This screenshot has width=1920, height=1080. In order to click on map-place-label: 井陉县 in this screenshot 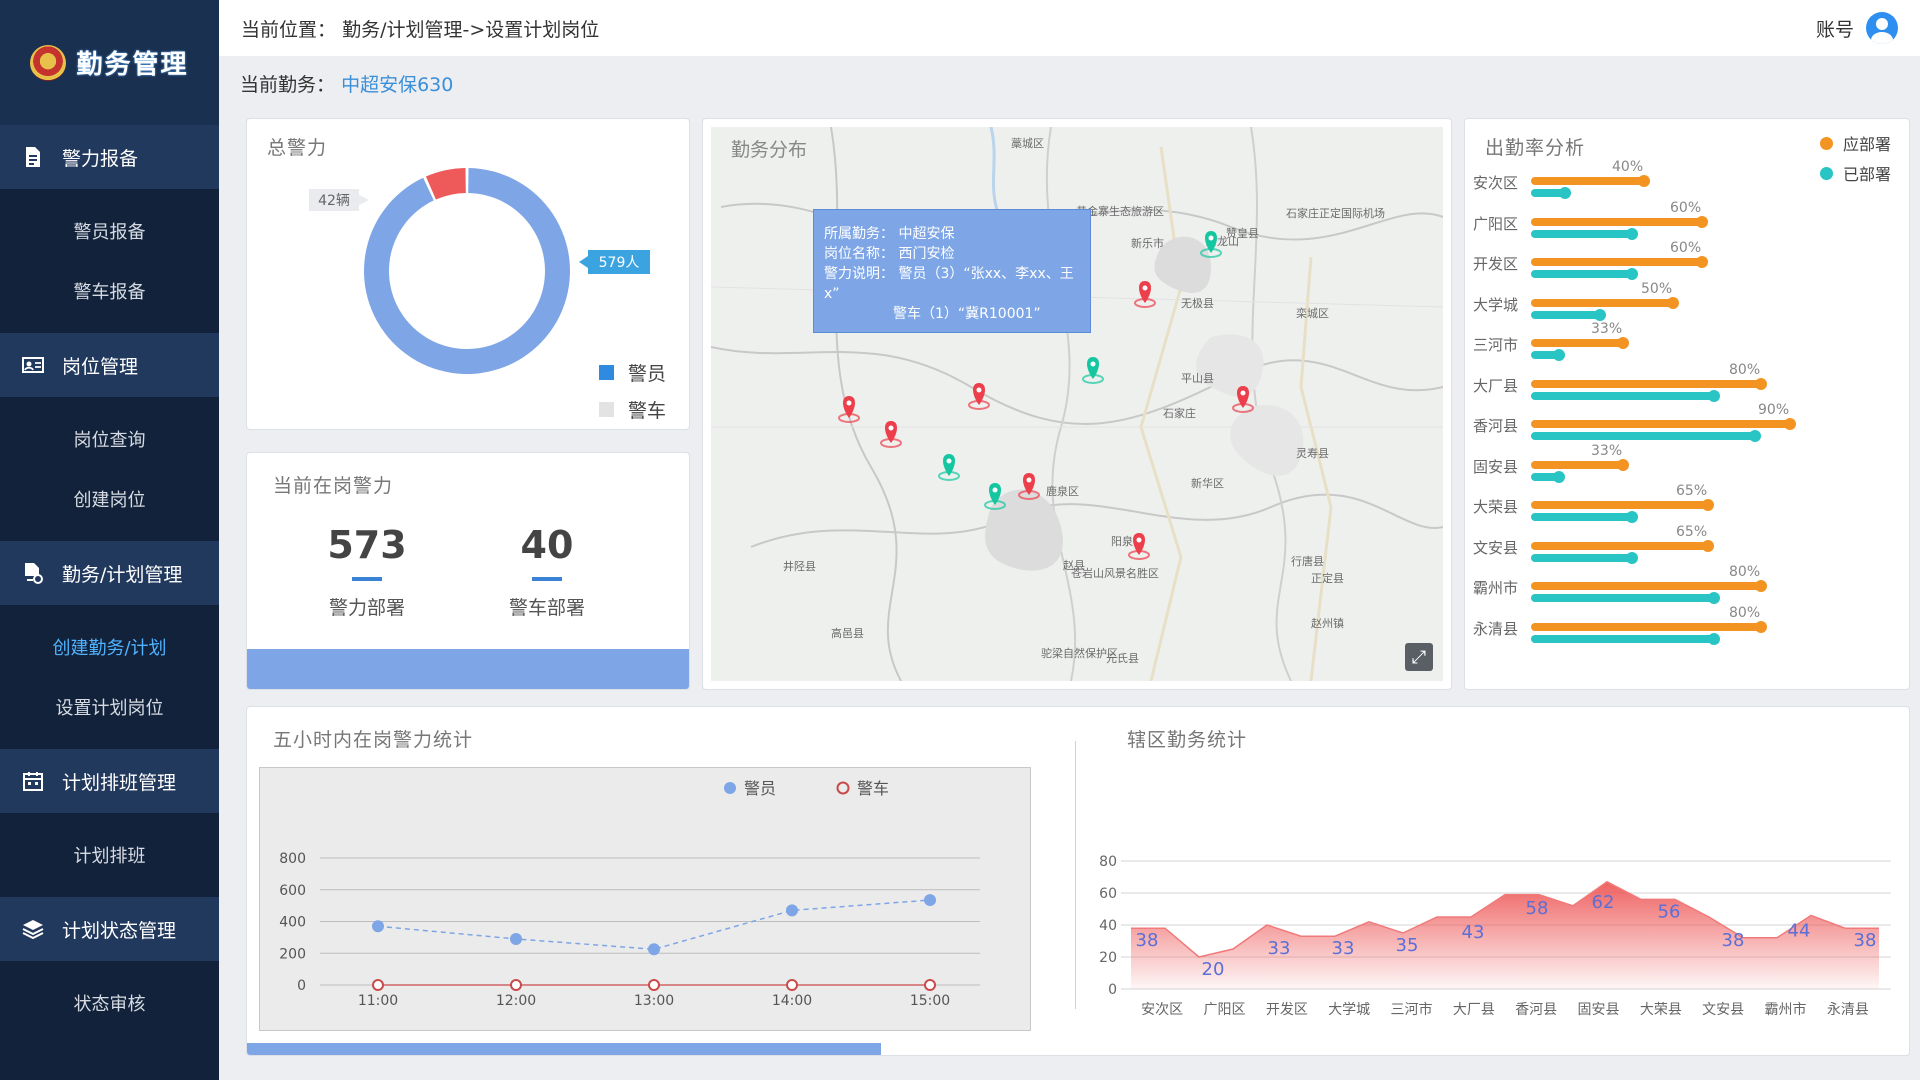, I will do `click(799, 566)`.